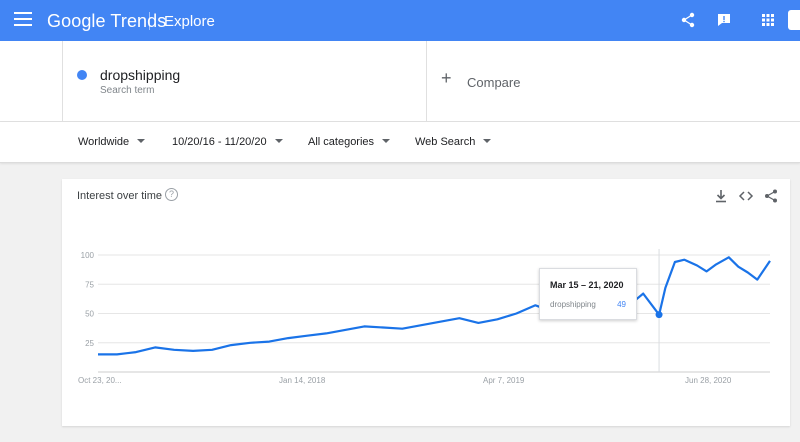  Describe the element at coordinates (504, 380) in the screenshot. I see `x-tick-label: Apr 7, 2019` at that location.